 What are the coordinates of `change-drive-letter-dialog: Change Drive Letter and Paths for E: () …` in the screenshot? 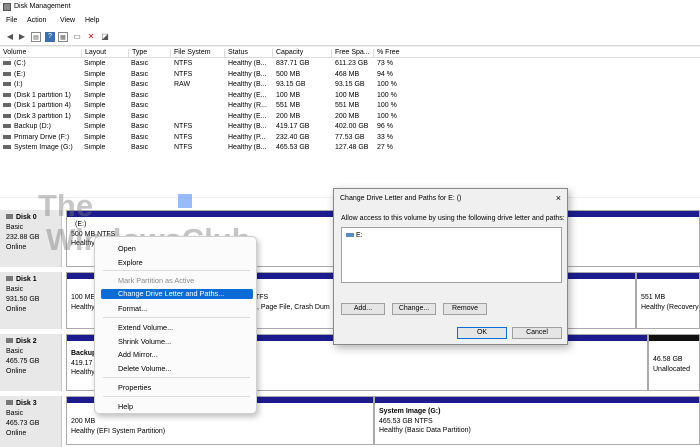 It's located at (450, 266).